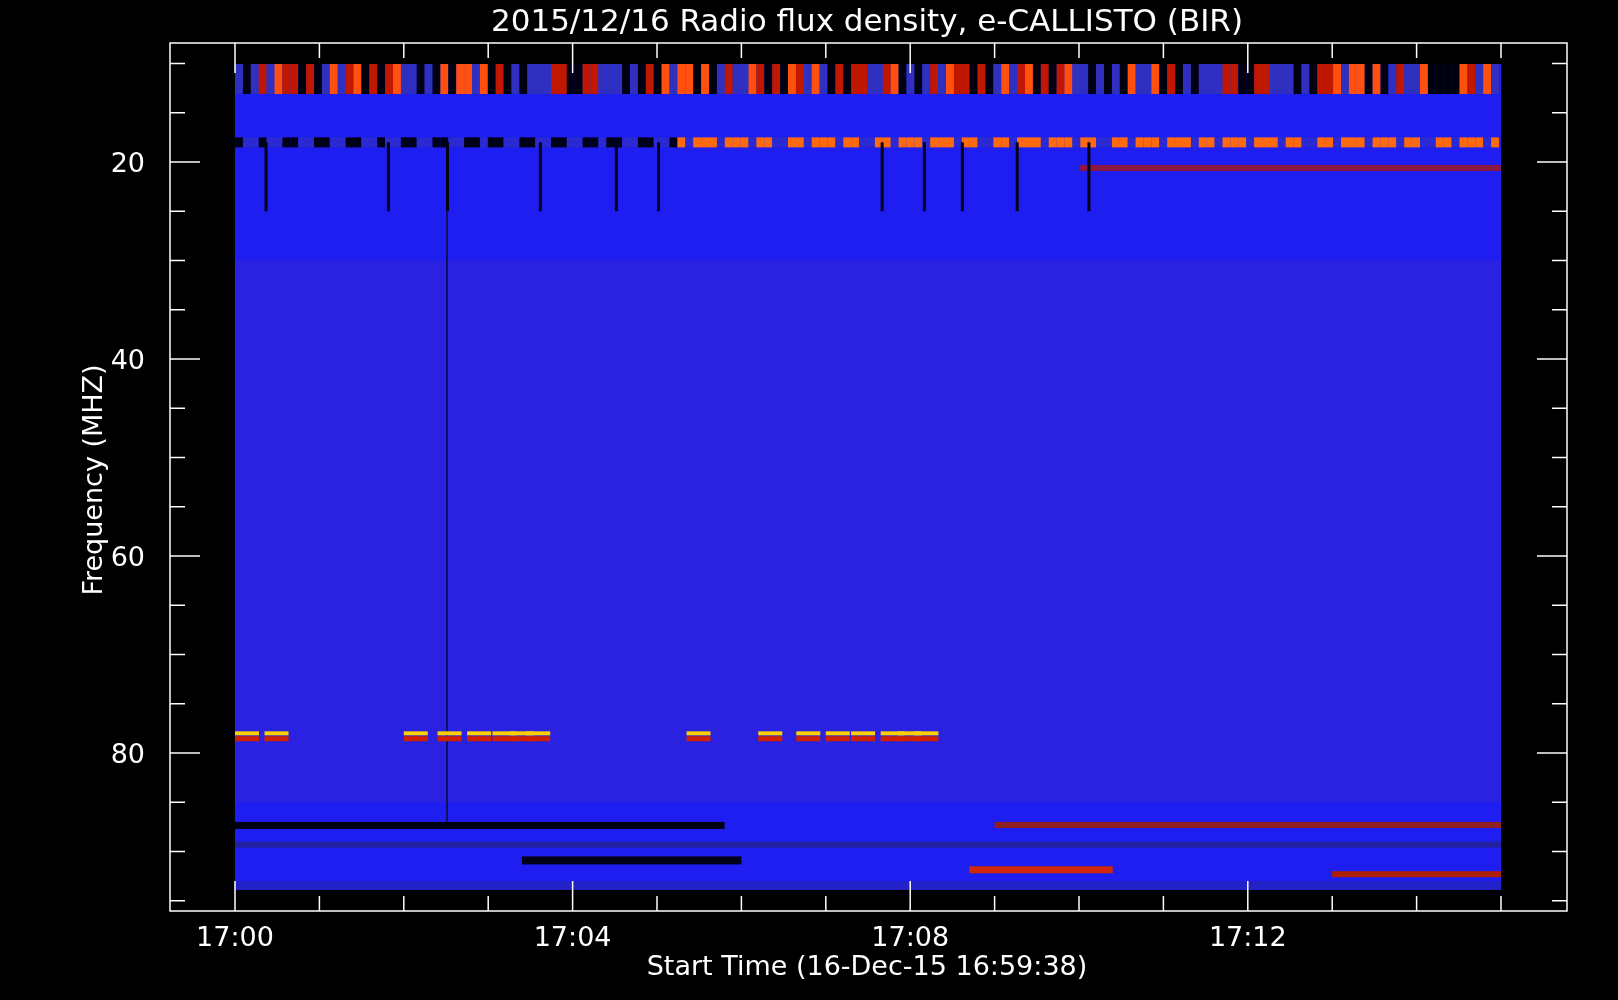 This screenshot has height=1000, width=1618. What do you see at coordinates (572, 936) in the screenshot?
I see `x-tick-label: 17:04` at bounding box center [572, 936].